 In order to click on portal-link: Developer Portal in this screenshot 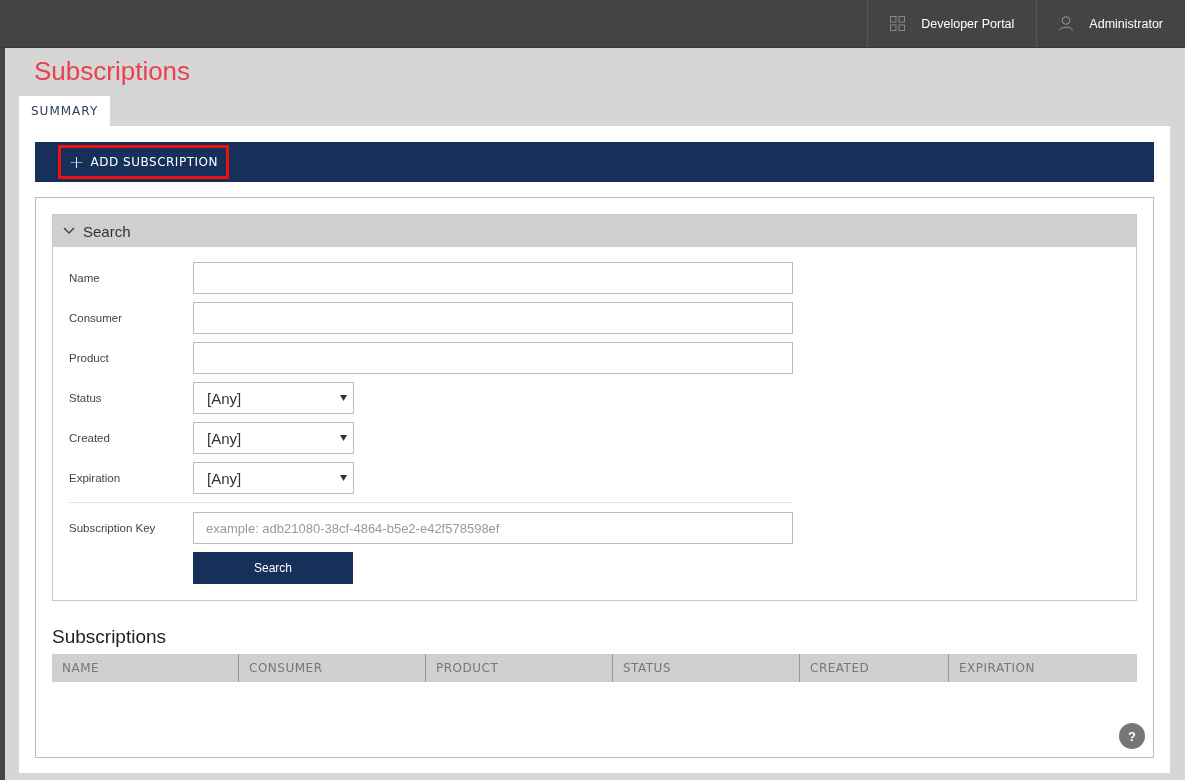, I will do `click(952, 23)`.